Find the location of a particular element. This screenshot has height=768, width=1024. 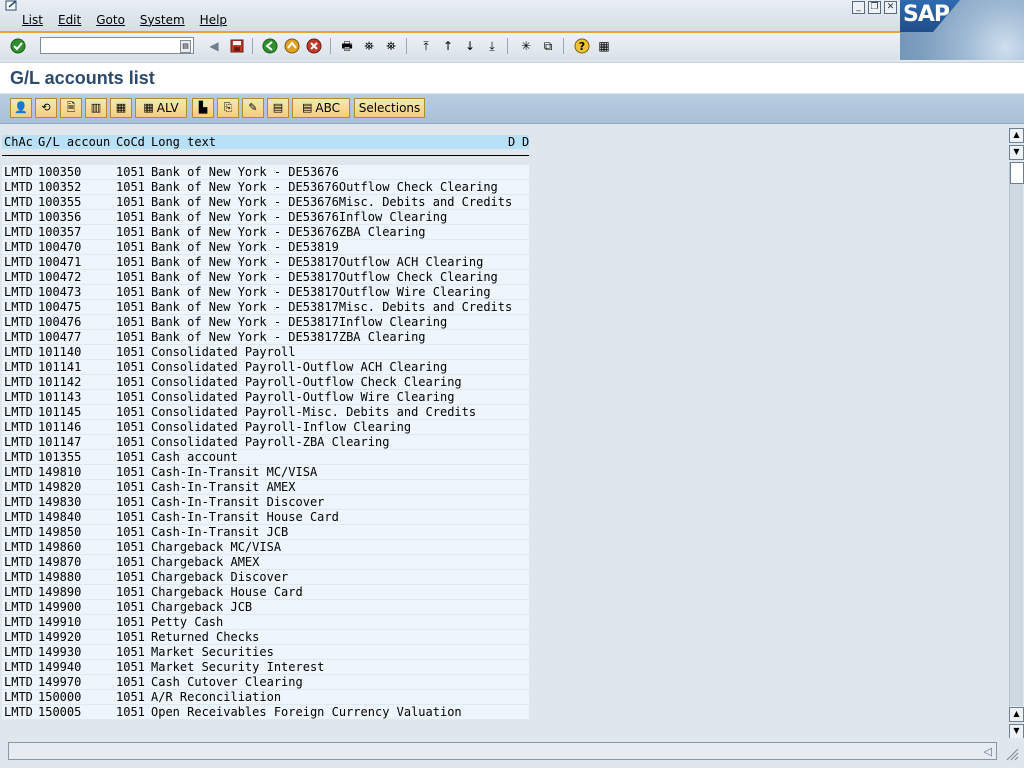

create-session-icon: ✳ is located at coordinates (526, 46).